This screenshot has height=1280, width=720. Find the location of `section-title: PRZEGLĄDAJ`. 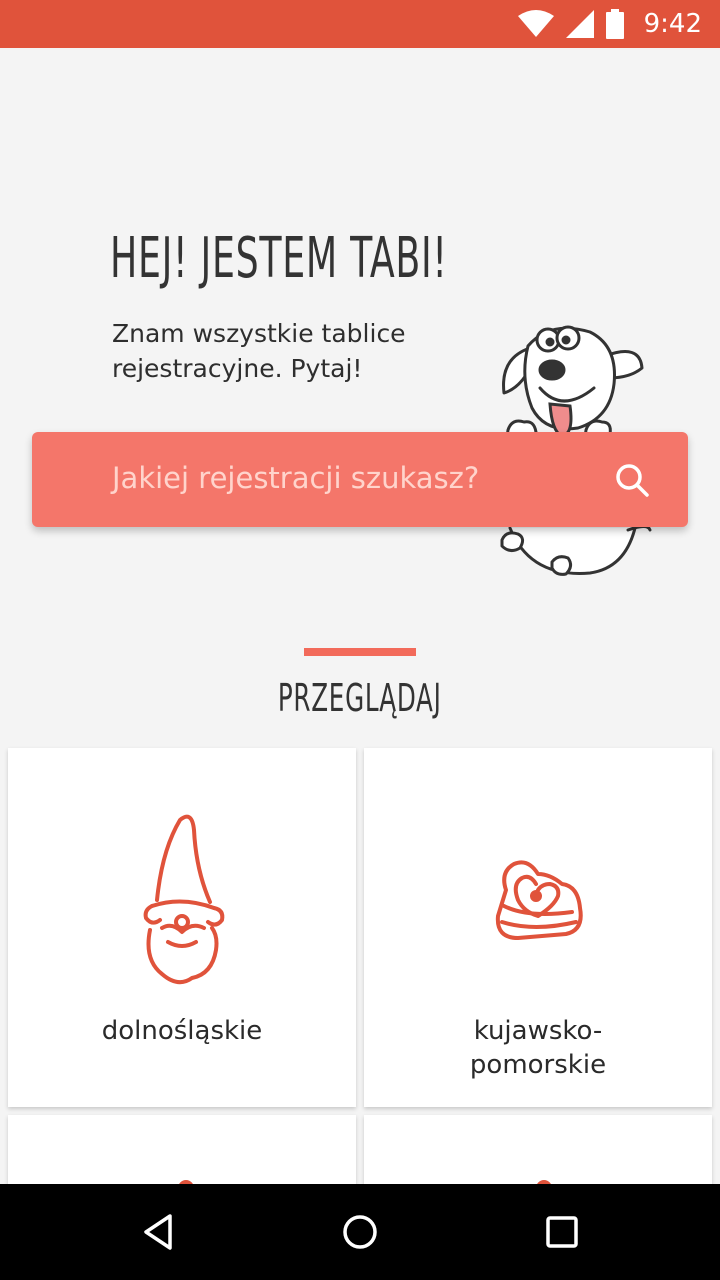

section-title: PRZEGLĄDAJ is located at coordinates (360, 698).